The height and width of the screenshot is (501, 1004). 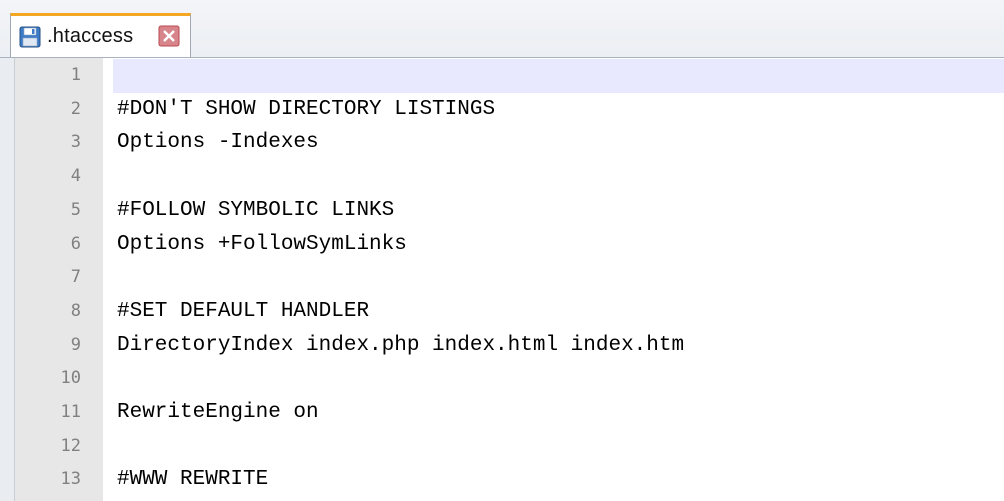 What do you see at coordinates (75, 108) in the screenshot?
I see `line-number: 2` at bounding box center [75, 108].